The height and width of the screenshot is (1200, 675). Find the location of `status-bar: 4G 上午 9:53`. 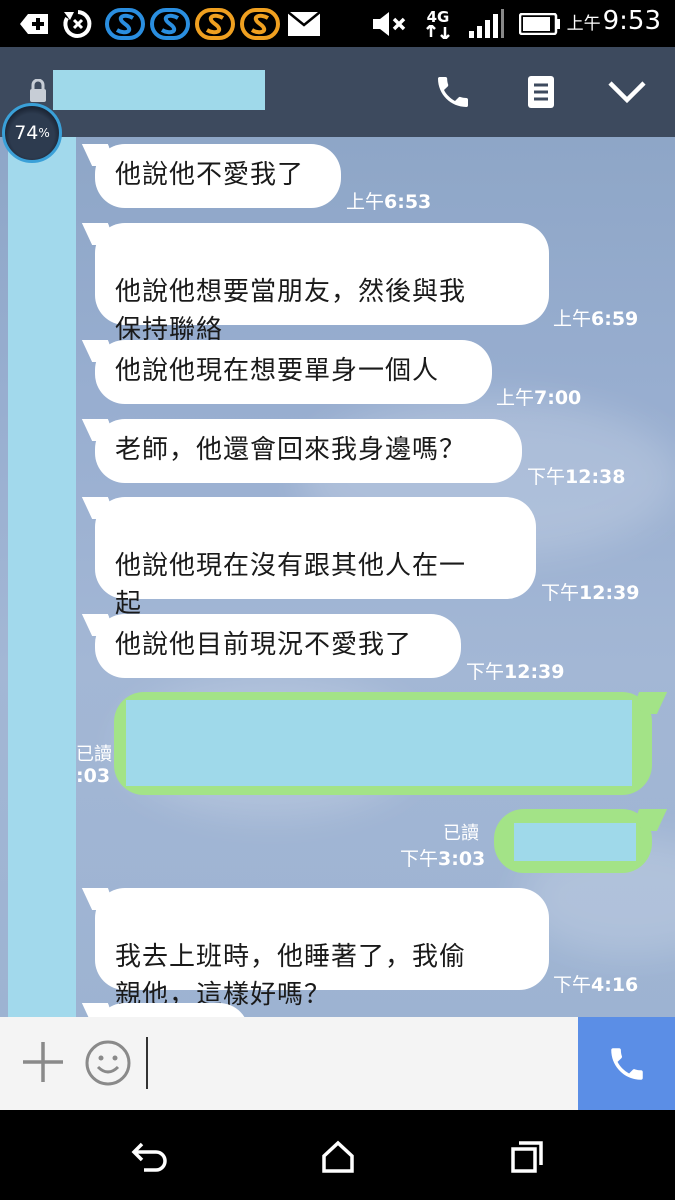

status-bar: 4G 上午 9:53 is located at coordinates (337, 23).